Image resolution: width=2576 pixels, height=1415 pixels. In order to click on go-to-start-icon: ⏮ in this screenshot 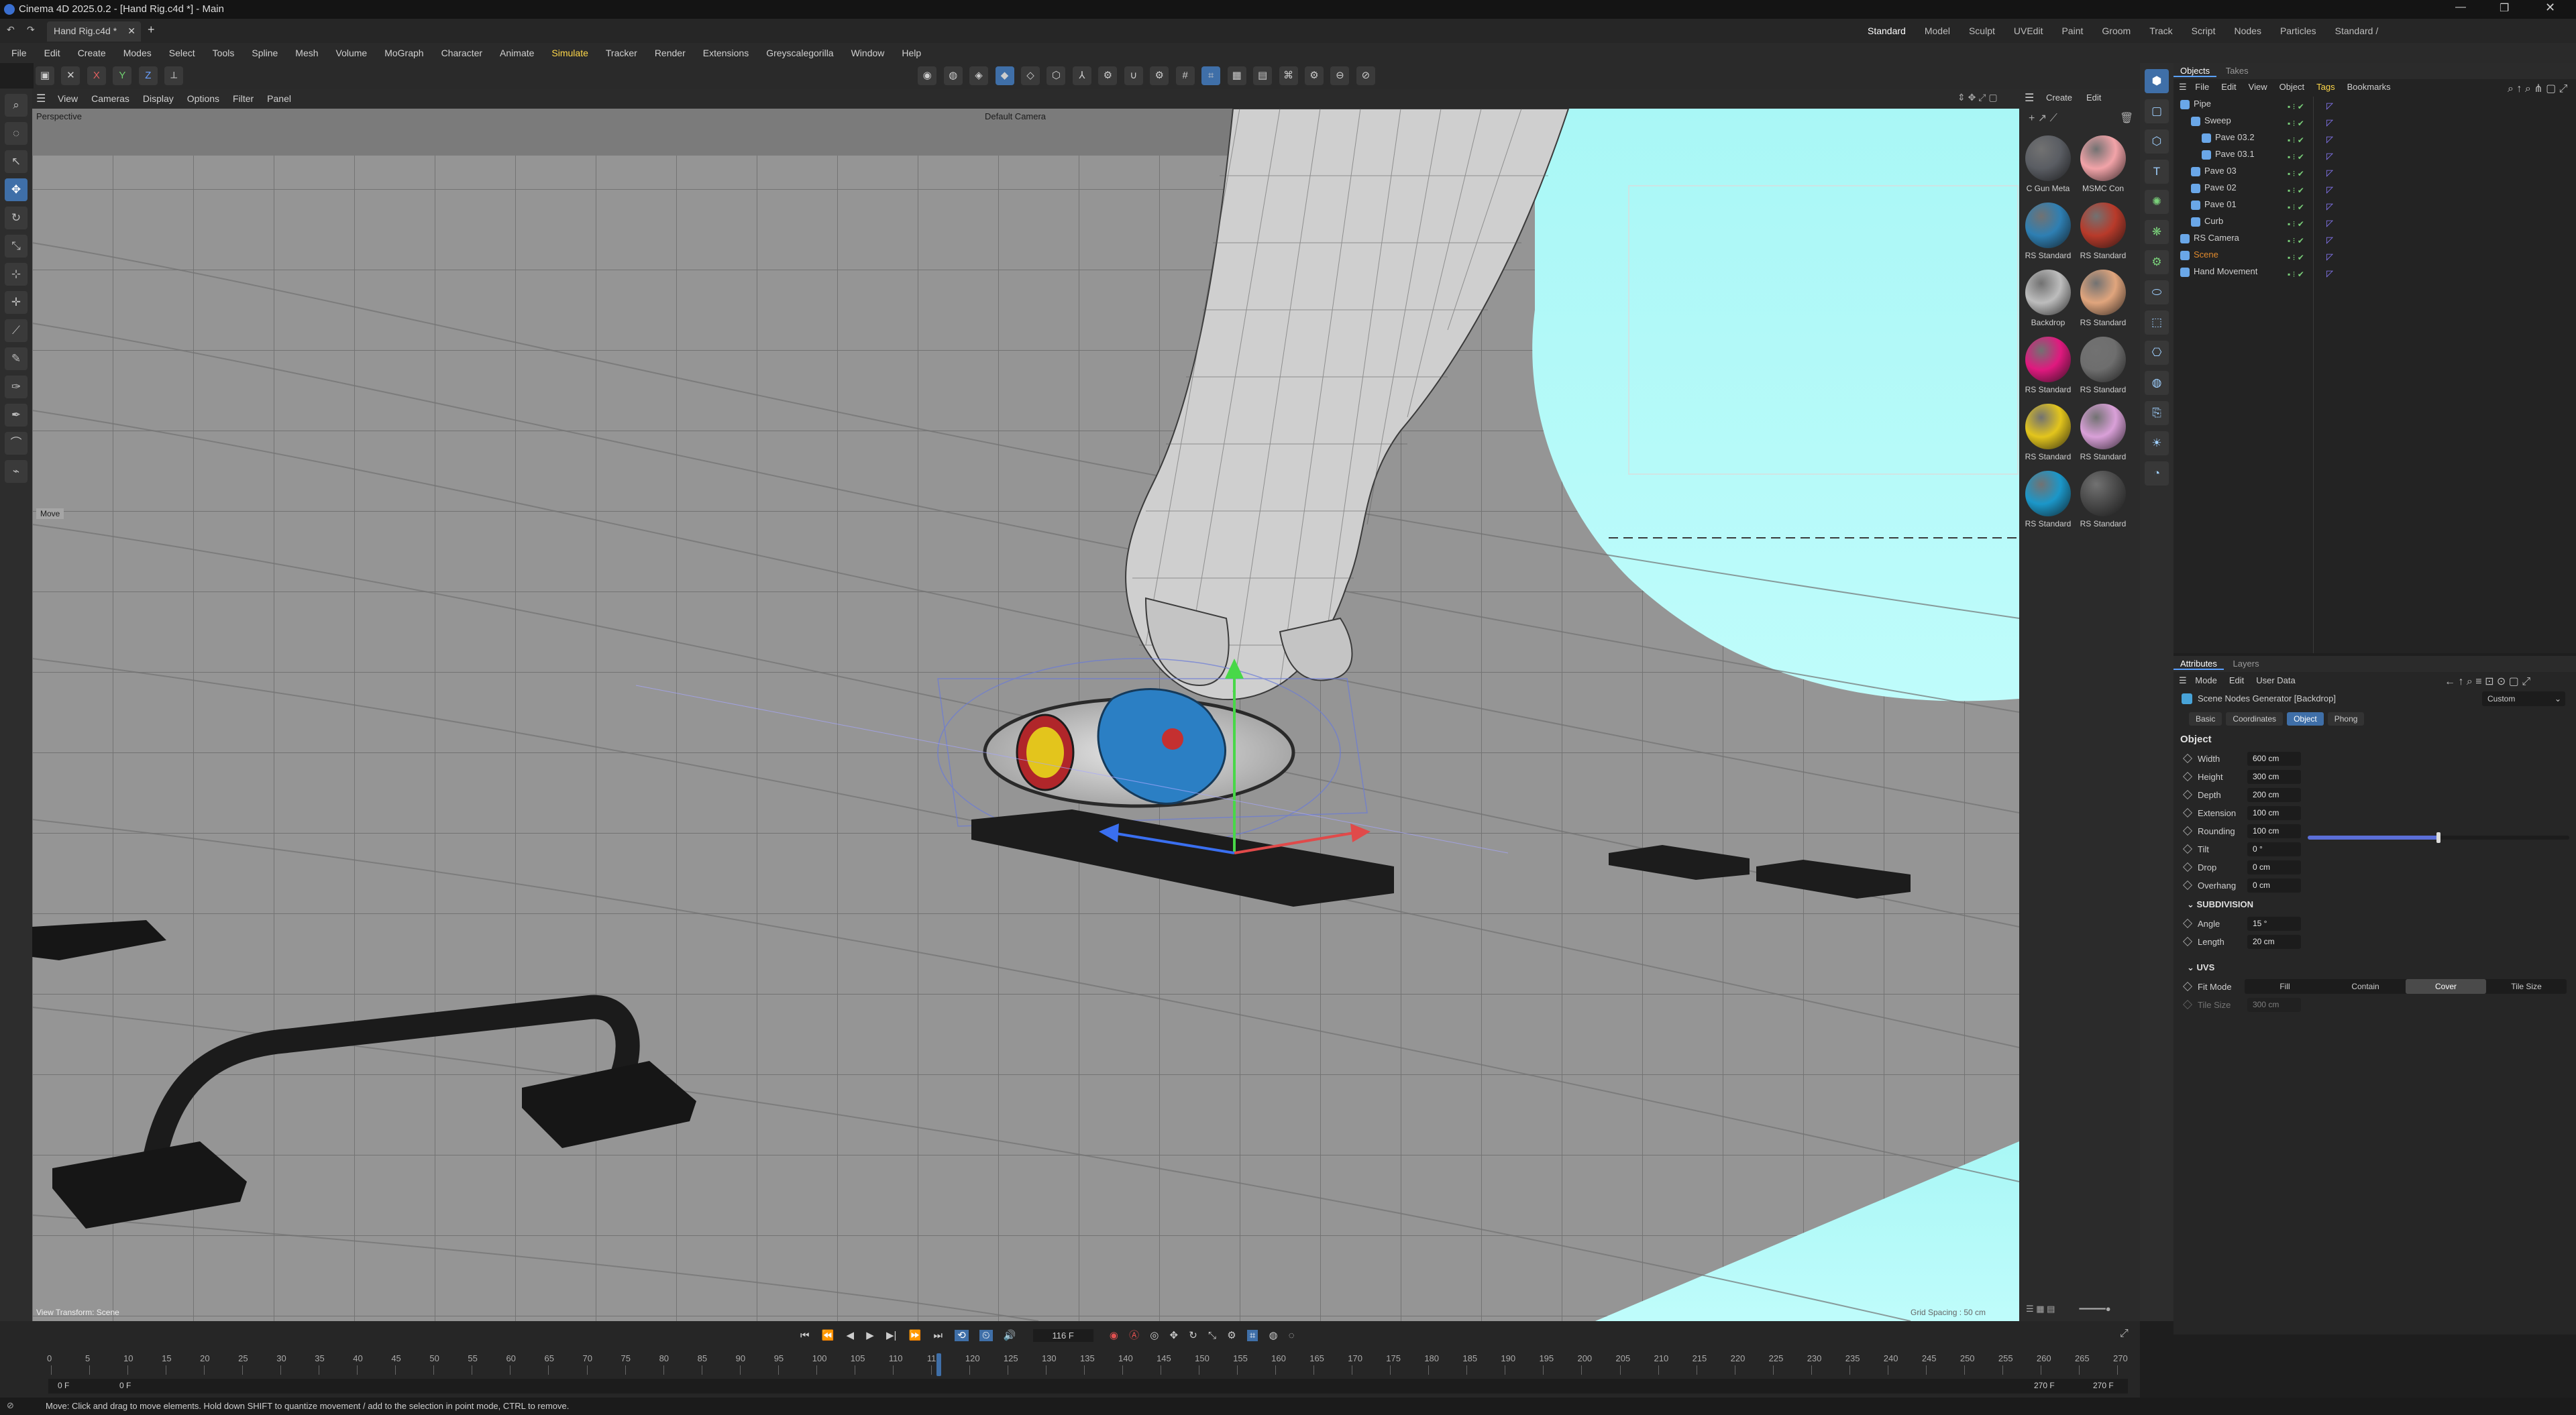, I will do `click(805, 1335)`.